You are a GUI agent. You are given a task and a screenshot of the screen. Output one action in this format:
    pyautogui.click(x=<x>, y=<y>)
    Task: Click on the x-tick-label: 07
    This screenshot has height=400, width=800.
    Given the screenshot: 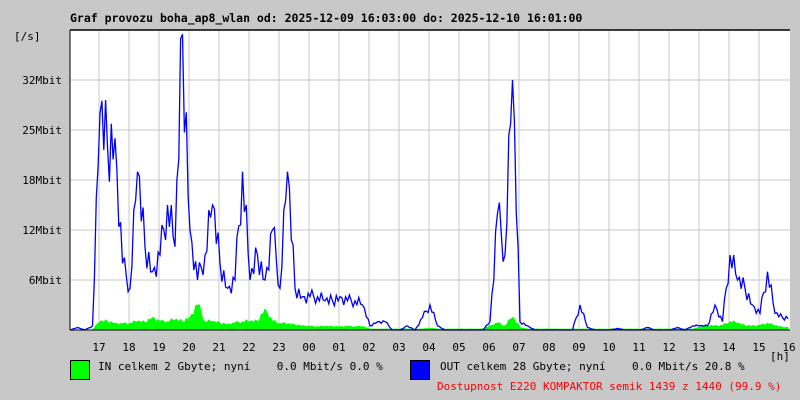 What is the action you would take?
    pyautogui.click(x=518, y=347)
    